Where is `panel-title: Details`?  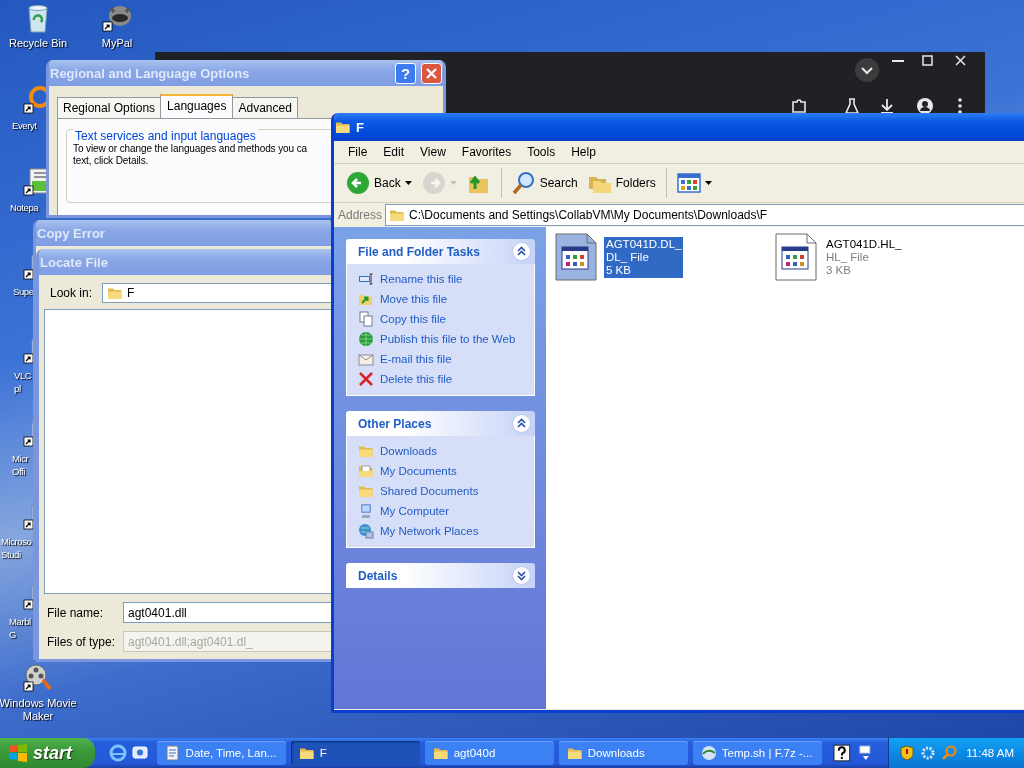
panel-title: Details is located at coordinates (378, 575).